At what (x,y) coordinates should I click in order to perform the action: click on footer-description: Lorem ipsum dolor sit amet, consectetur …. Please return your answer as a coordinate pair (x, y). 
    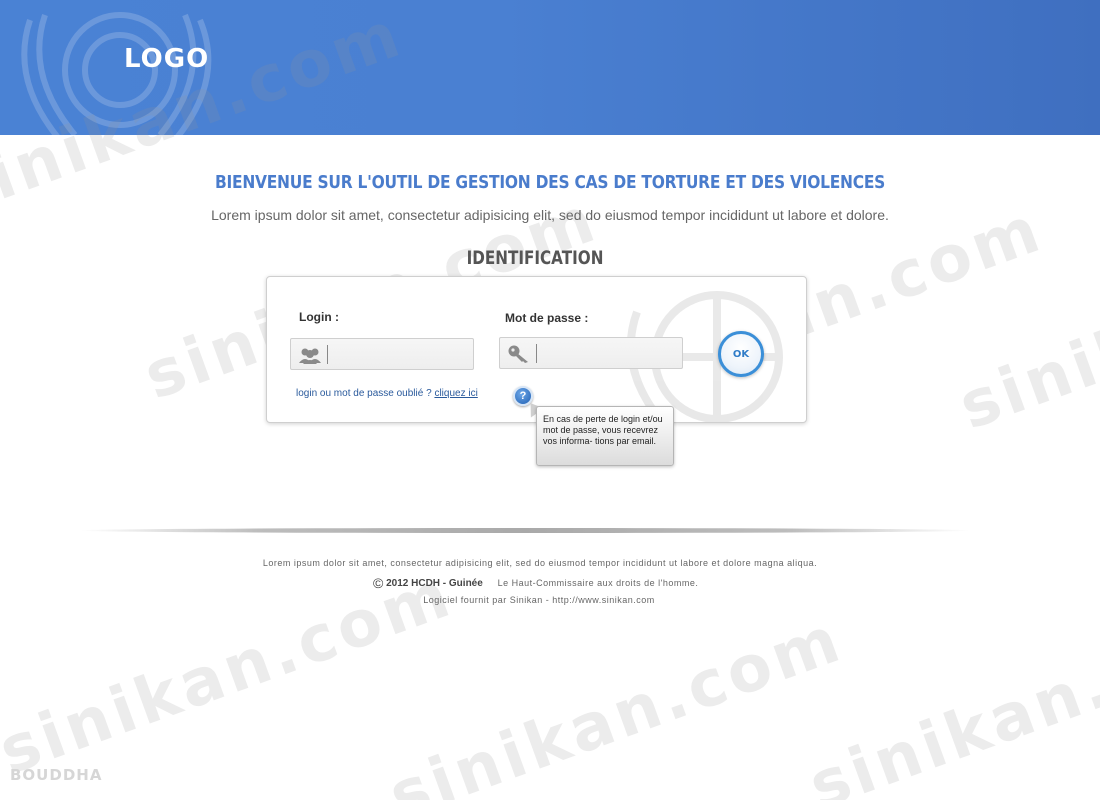
    Looking at the image, I should click on (540, 563).